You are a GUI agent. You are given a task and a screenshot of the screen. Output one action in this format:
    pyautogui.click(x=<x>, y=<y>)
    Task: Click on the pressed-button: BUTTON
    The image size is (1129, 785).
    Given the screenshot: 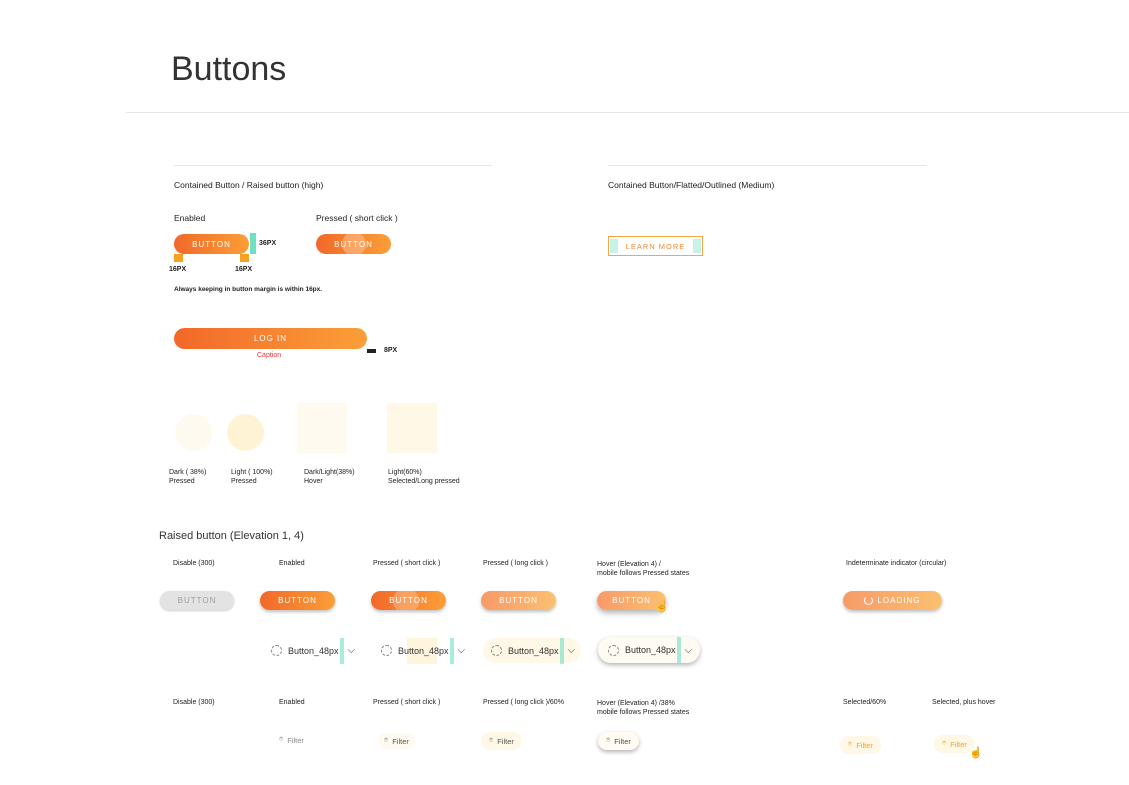 What is the action you would take?
    pyautogui.click(x=353, y=244)
    